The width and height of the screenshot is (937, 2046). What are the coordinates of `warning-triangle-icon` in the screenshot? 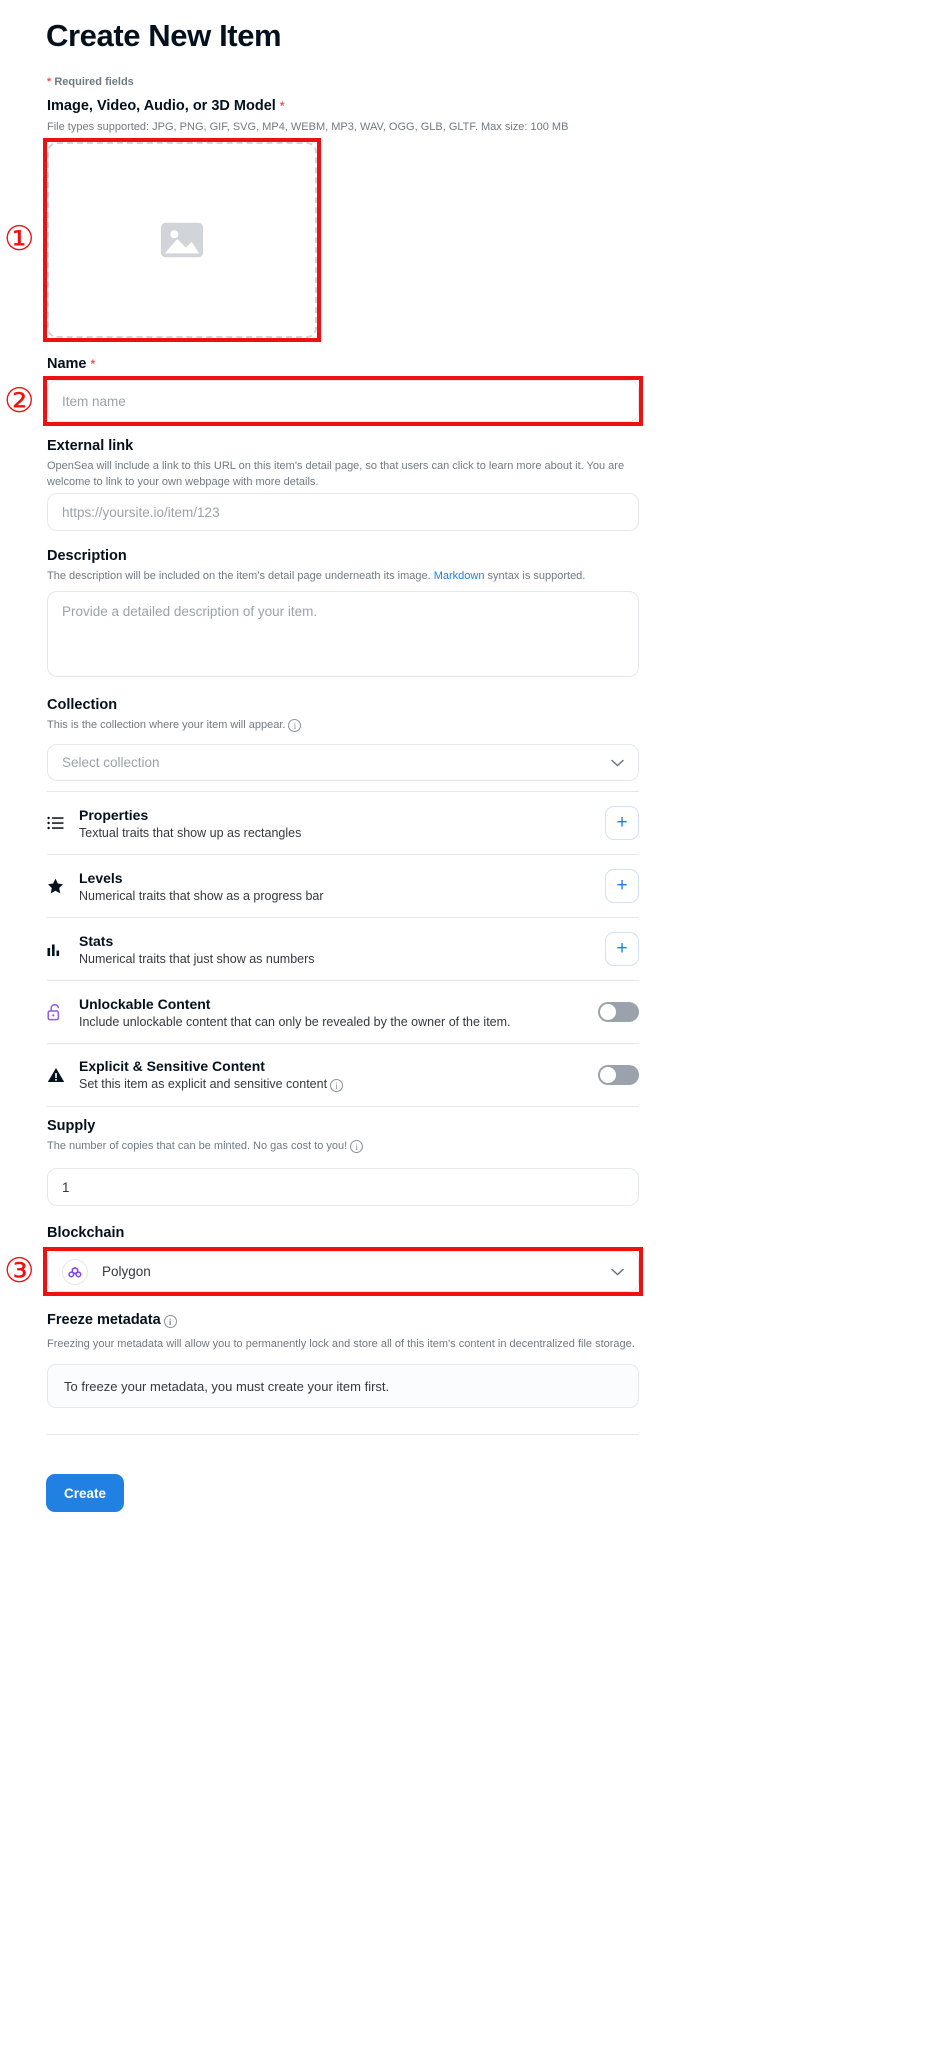 It's located at (62, 1075).